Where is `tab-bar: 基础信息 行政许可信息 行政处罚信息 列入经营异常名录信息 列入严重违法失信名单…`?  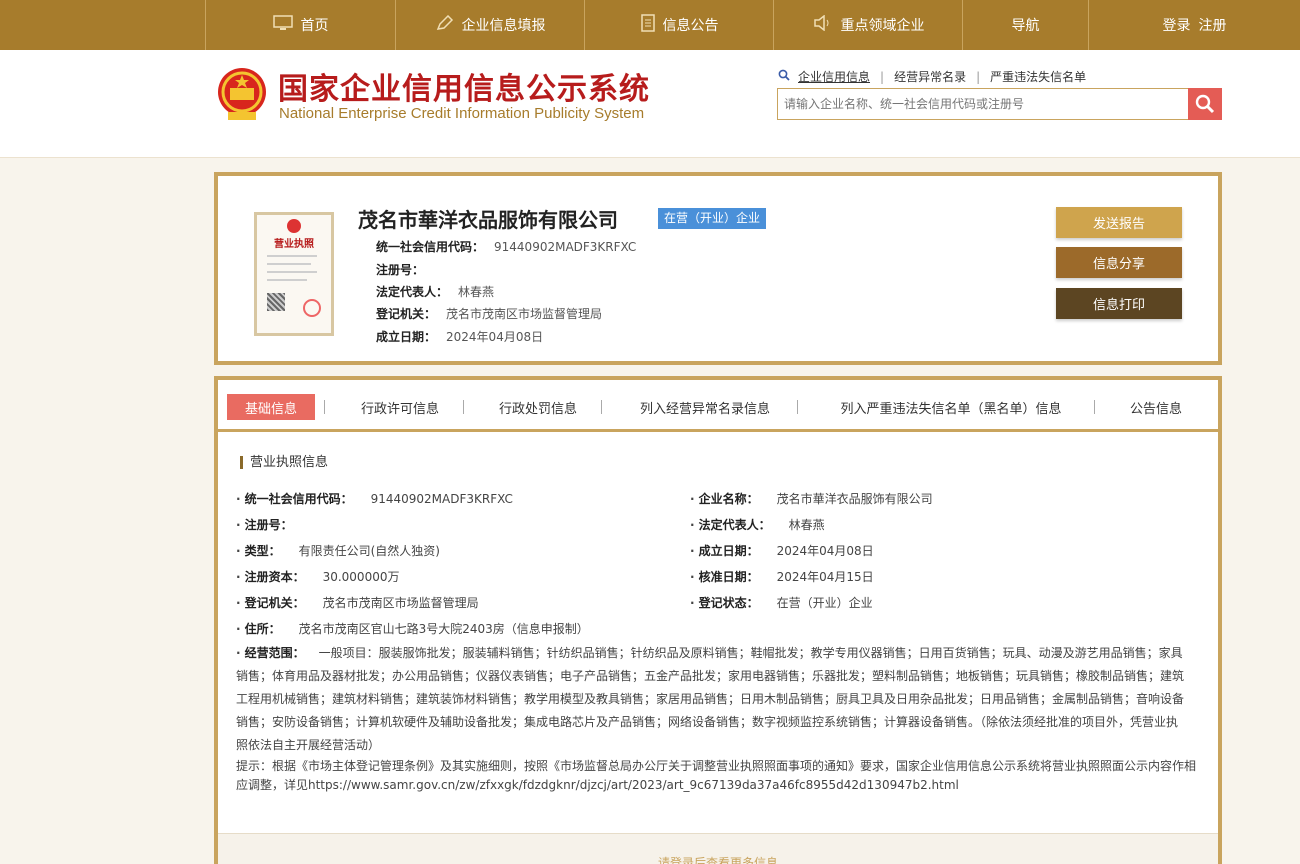 tab-bar: 基础信息 行政许可信息 行政处罚信息 列入经营异常名录信息 列入严重违法失信名单… is located at coordinates (718, 406).